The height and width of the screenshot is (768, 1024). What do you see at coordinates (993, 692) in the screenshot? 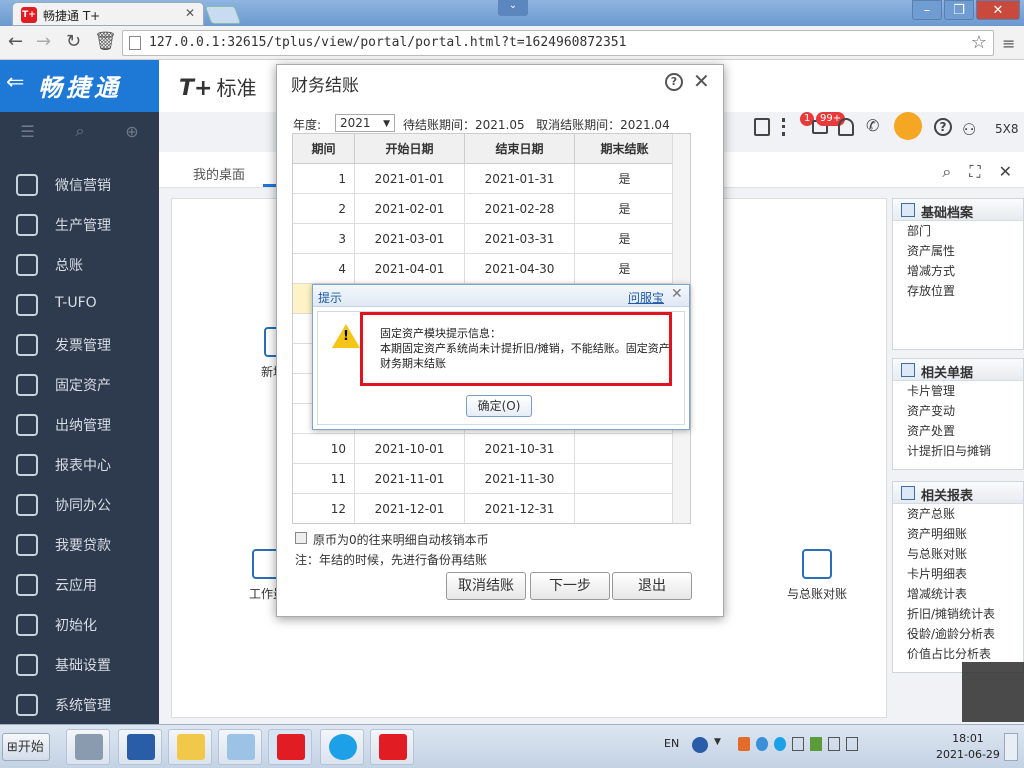
I see `floating-widget` at bounding box center [993, 692].